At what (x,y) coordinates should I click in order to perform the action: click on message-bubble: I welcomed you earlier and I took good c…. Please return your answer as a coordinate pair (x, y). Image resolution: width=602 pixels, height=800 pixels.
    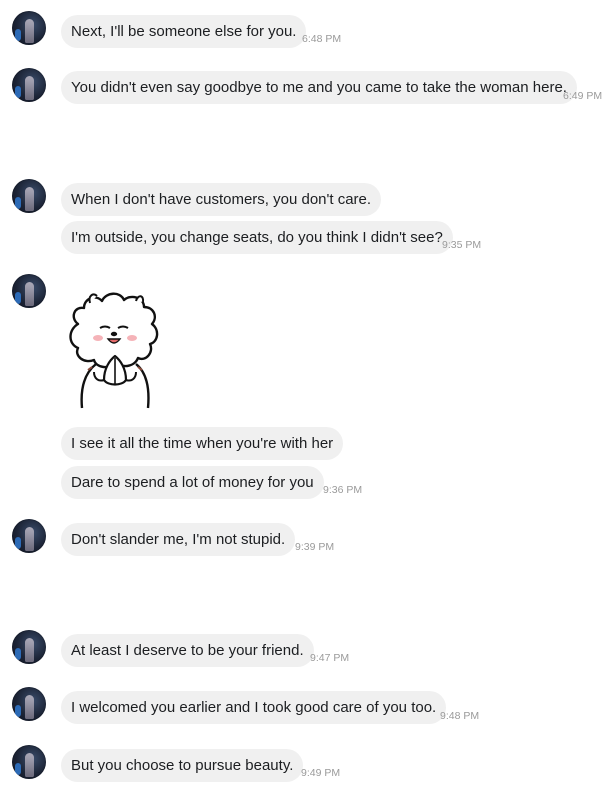
    Looking at the image, I should click on (254, 707).